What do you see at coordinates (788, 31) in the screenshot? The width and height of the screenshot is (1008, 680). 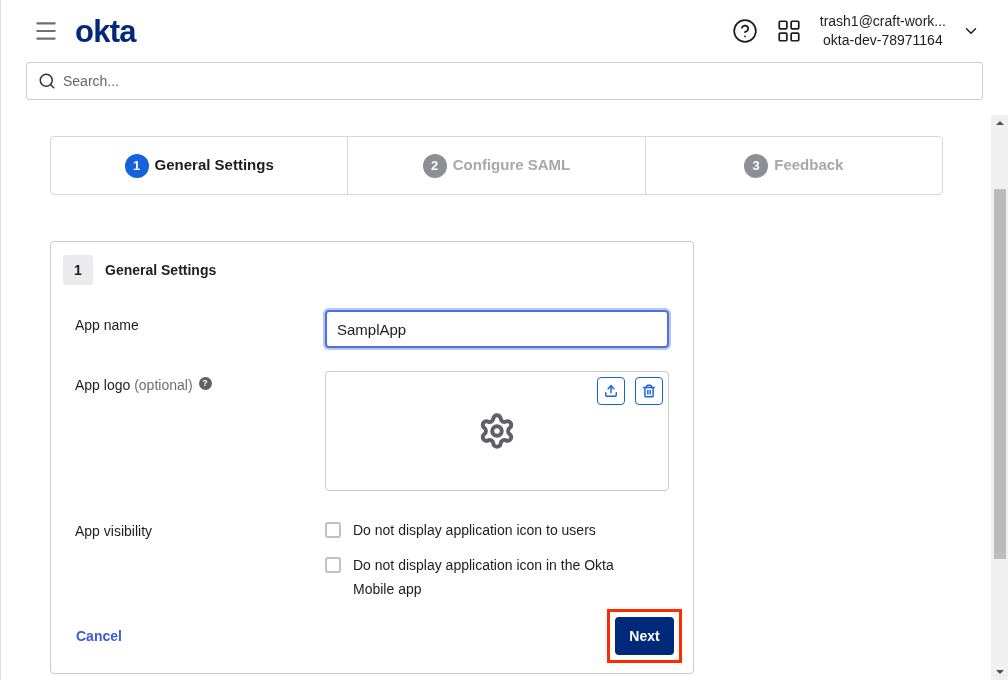 I see `apps-grid-icon` at bounding box center [788, 31].